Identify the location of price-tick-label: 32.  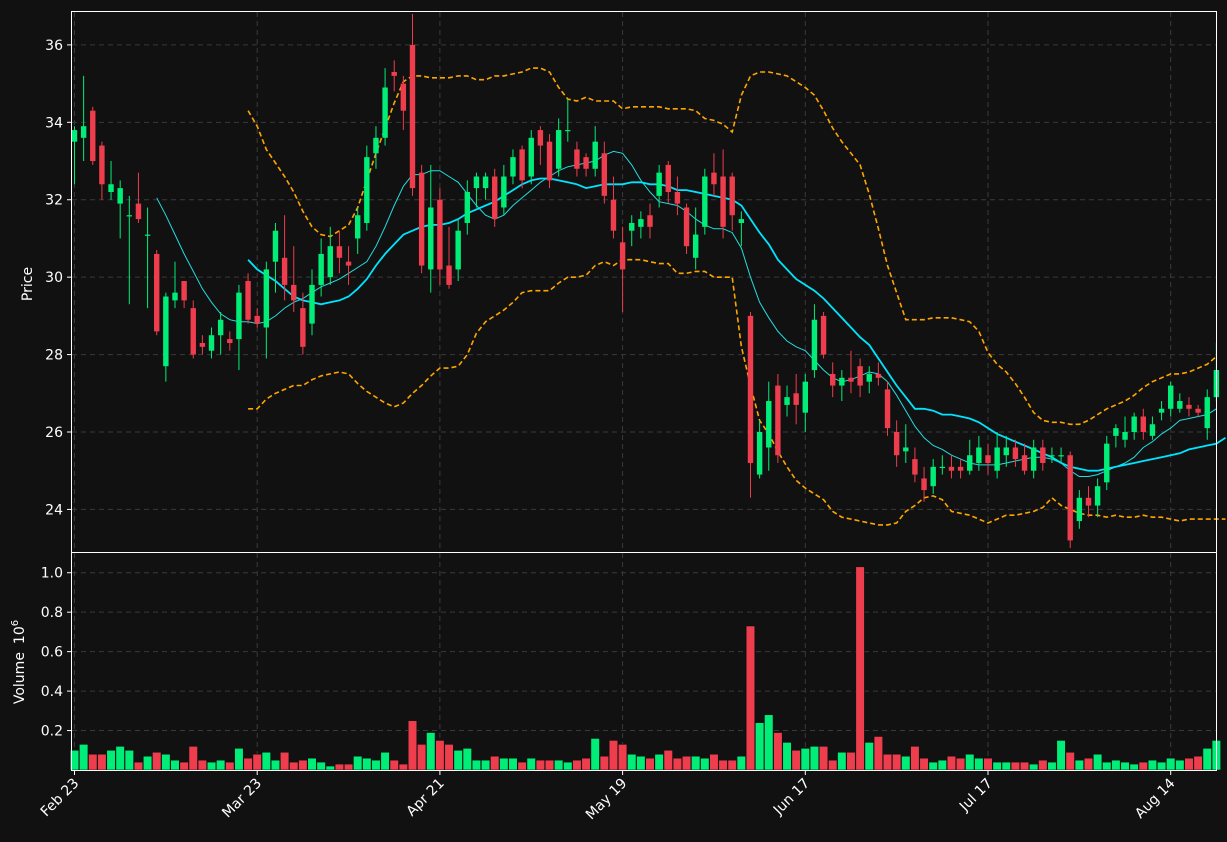
(54, 201).